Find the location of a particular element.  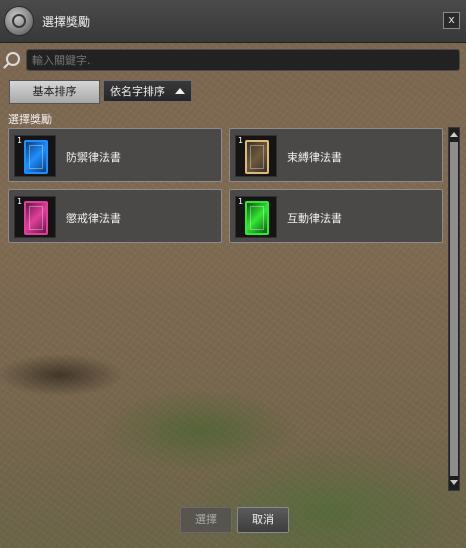

search-bar is located at coordinates (233, 61).